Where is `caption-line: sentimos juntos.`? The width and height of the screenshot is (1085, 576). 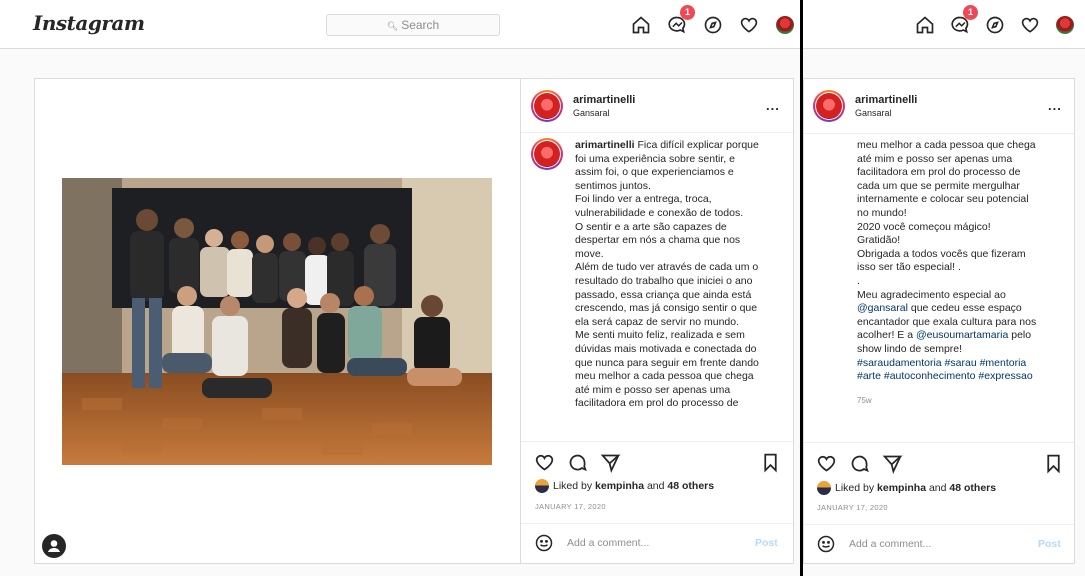 caption-line: sentimos juntos. is located at coordinates (613, 185).